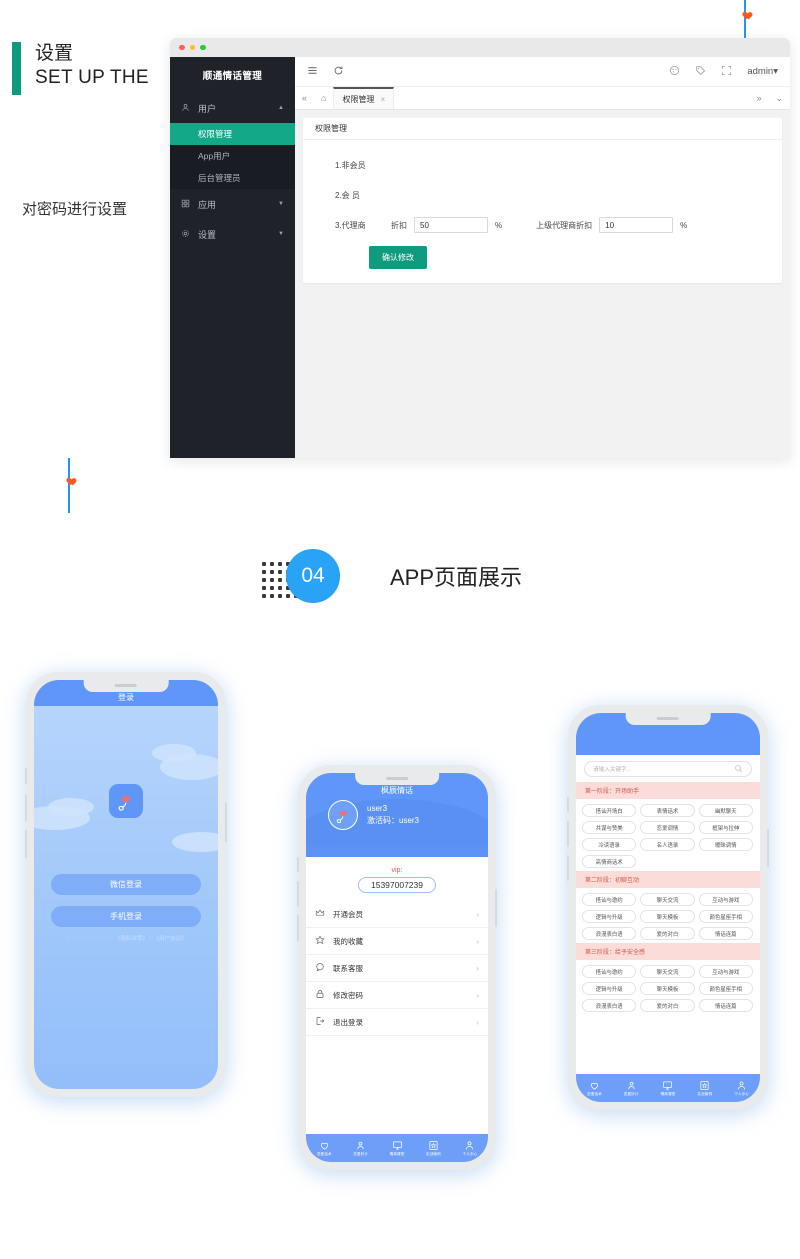  What do you see at coordinates (54, 53) in the screenshot?
I see `section-heading-cn: 设置` at bounding box center [54, 53].